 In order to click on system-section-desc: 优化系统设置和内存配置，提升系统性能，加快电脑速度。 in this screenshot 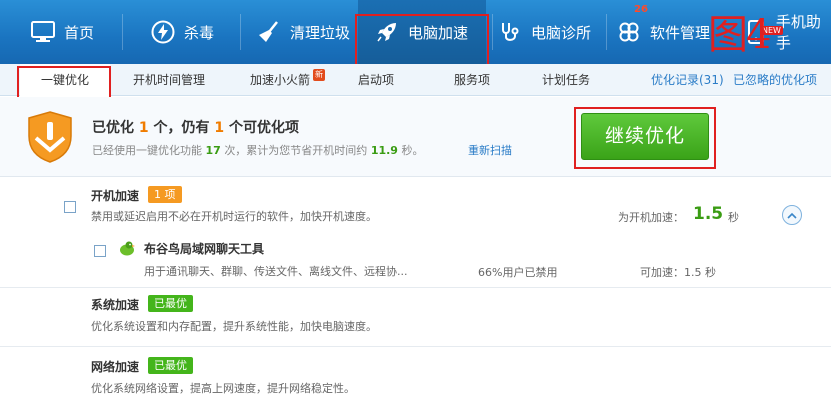, I will do `click(234, 326)`.